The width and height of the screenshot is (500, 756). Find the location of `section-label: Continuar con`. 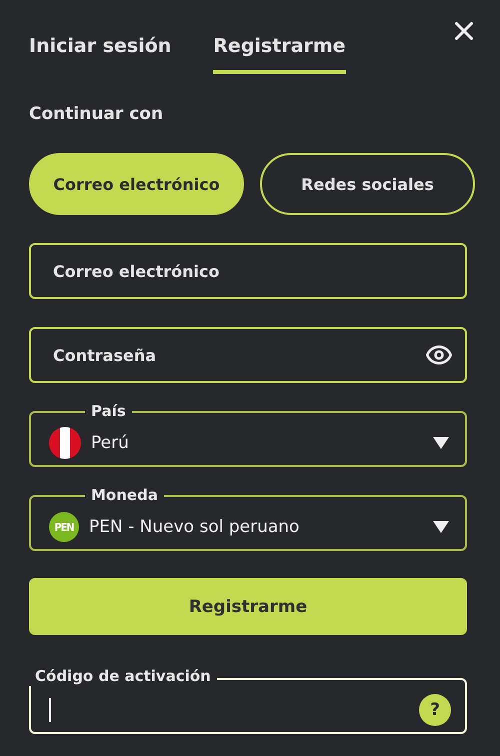

section-label: Continuar con is located at coordinates (96, 114).